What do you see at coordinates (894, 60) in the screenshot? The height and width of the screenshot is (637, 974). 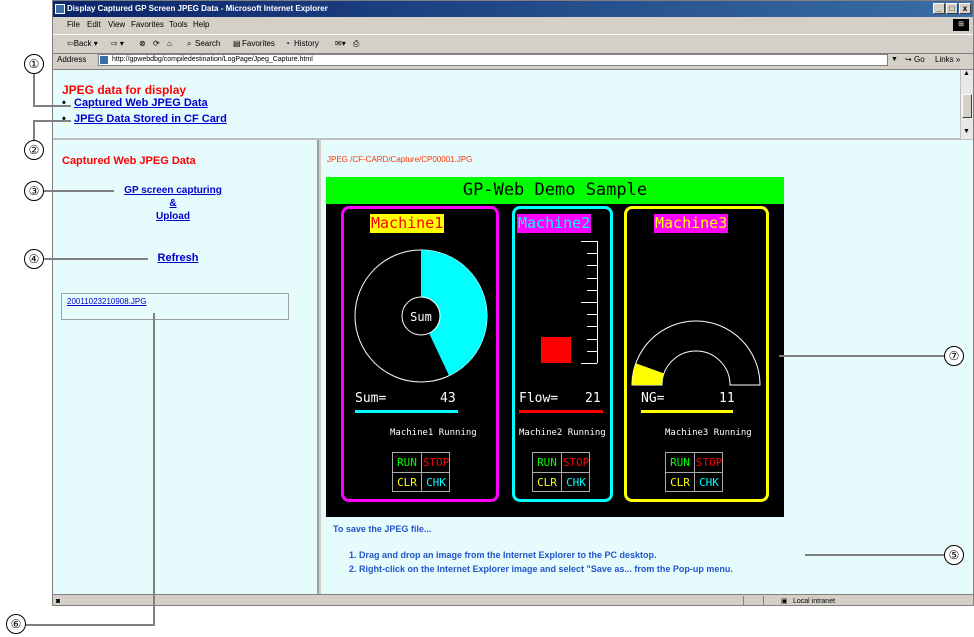 I see `address-dropdown-icon: ▼` at bounding box center [894, 60].